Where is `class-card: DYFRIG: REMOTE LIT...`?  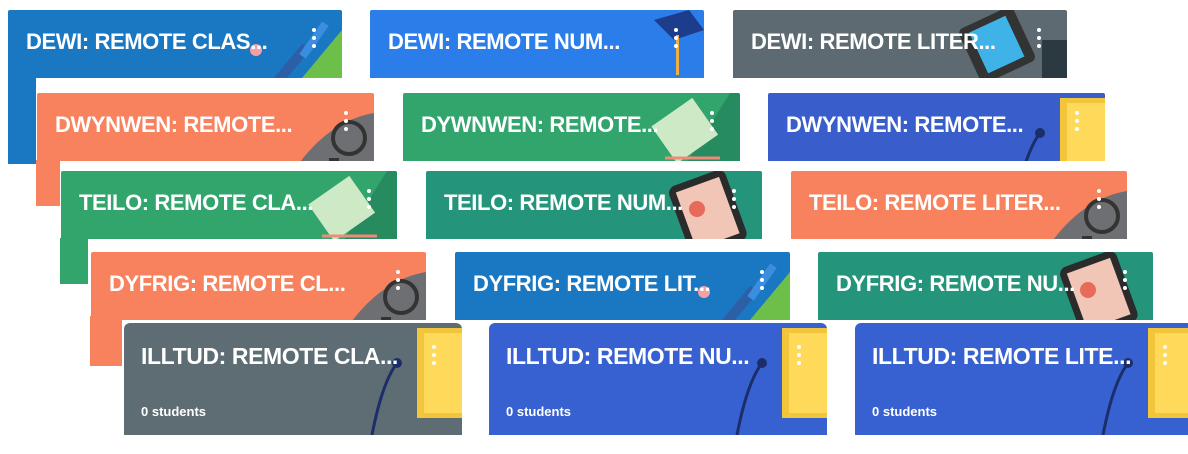 class-card: DYFRIG: REMOTE LIT... is located at coordinates (622, 286).